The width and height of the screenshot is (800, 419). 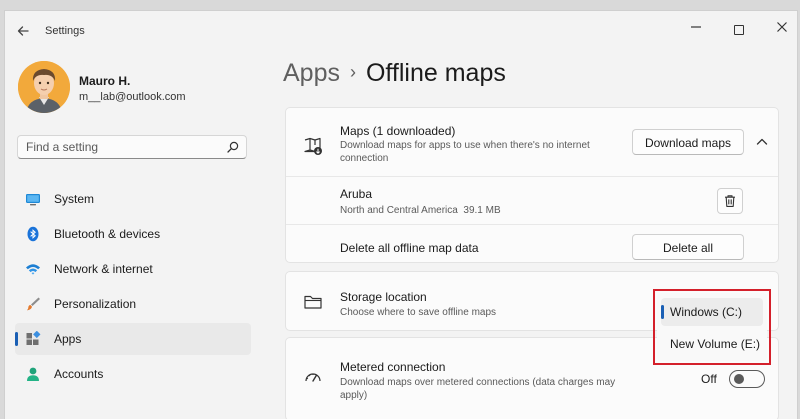 What do you see at coordinates (65, 31) in the screenshot?
I see `window-title: Settings` at bounding box center [65, 31].